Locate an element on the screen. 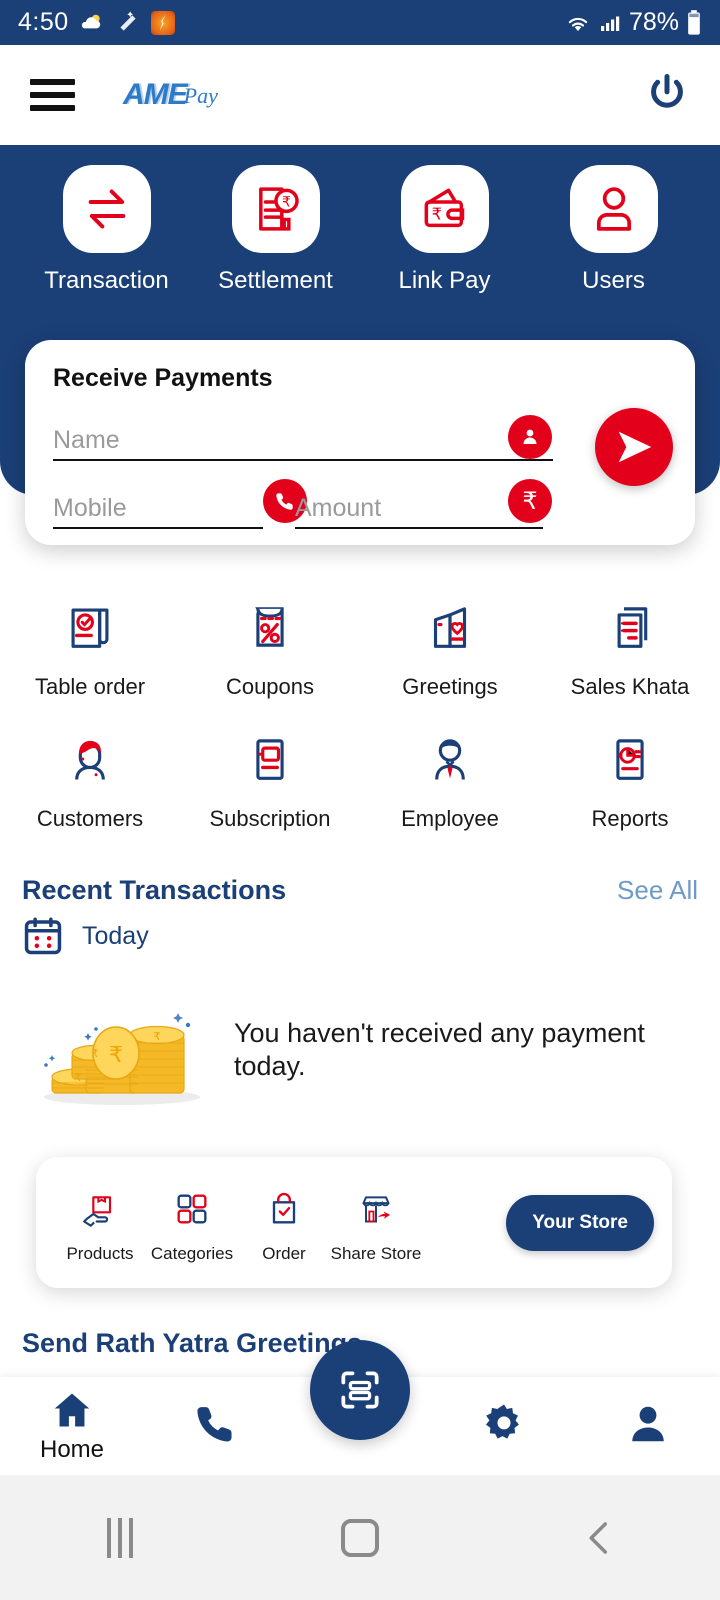 The height and width of the screenshot is (1600, 720). order-bag-check-icon is located at coordinates (284, 1209).